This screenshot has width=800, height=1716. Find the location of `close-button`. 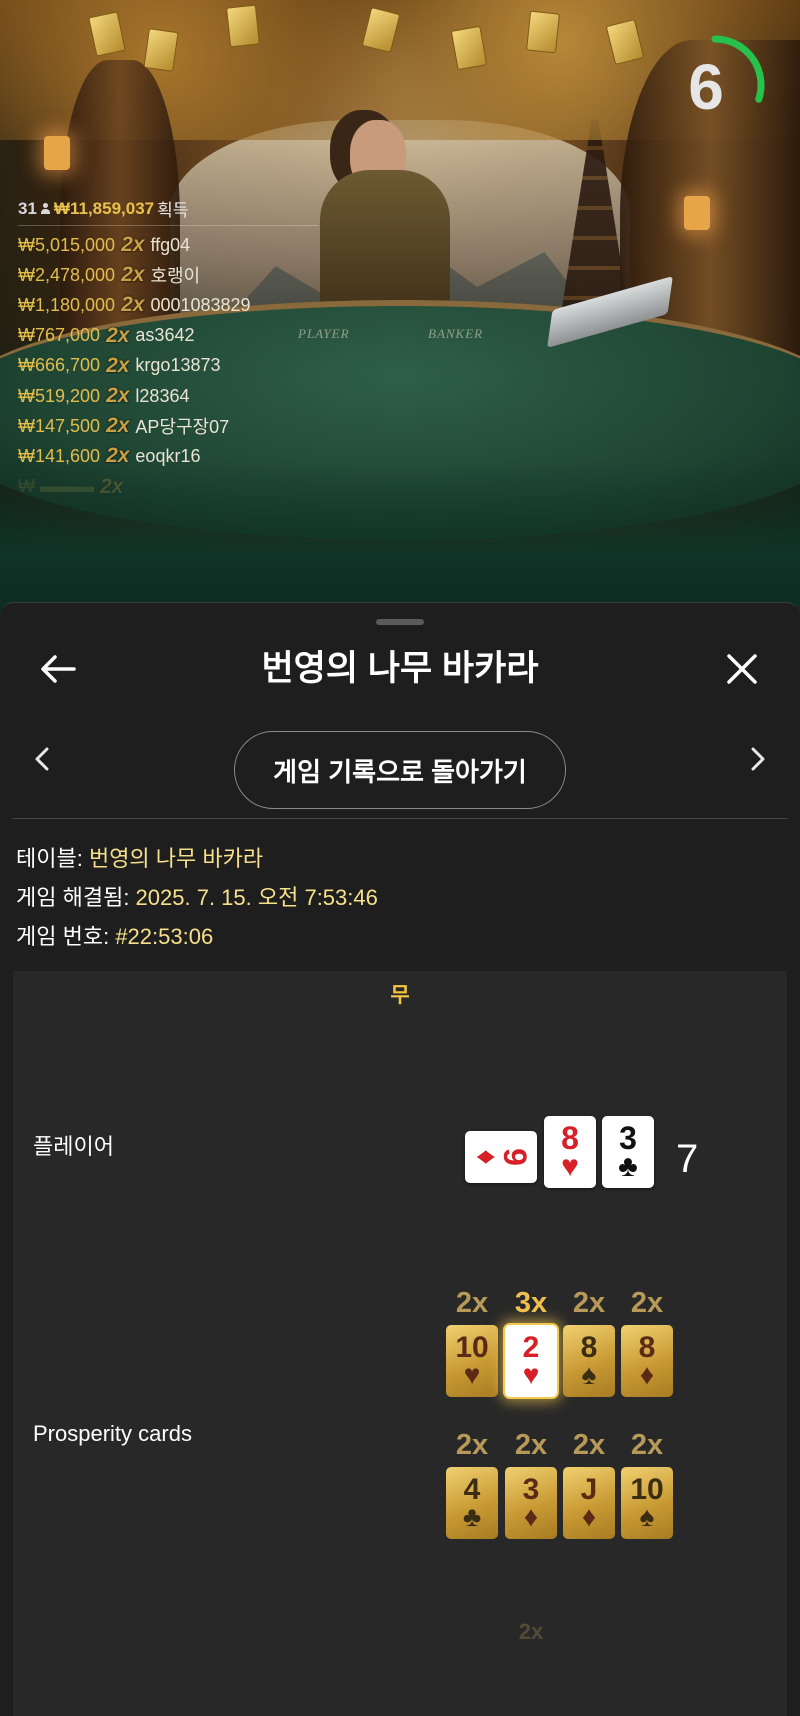

close-button is located at coordinates (742, 669).